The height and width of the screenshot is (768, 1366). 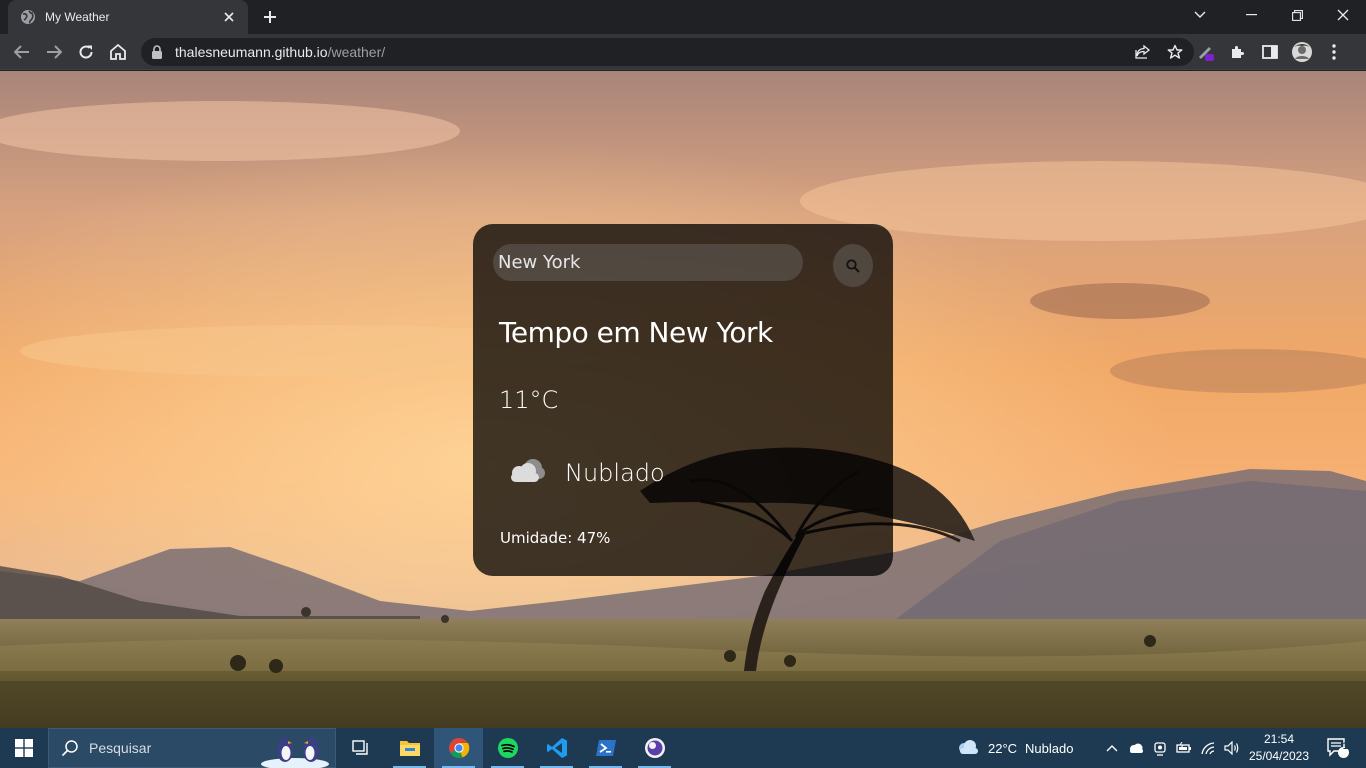 I want to click on city-title: Tempo em New York, so click(x=636, y=332).